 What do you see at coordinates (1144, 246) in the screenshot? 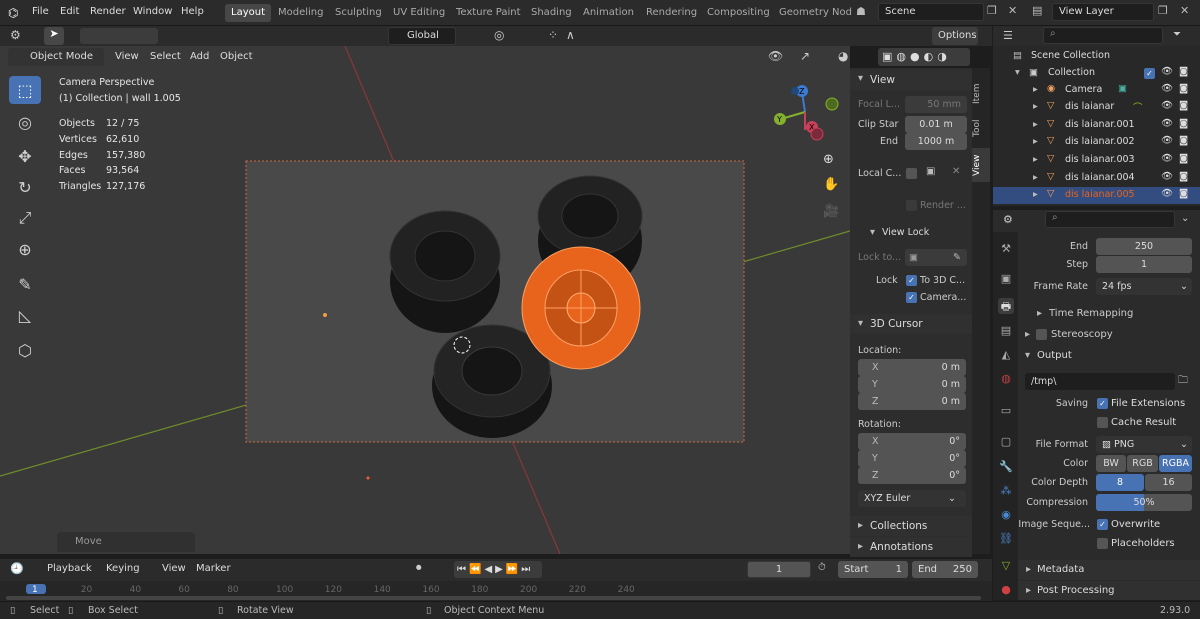
I see `frame-end-field: 250` at bounding box center [1144, 246].